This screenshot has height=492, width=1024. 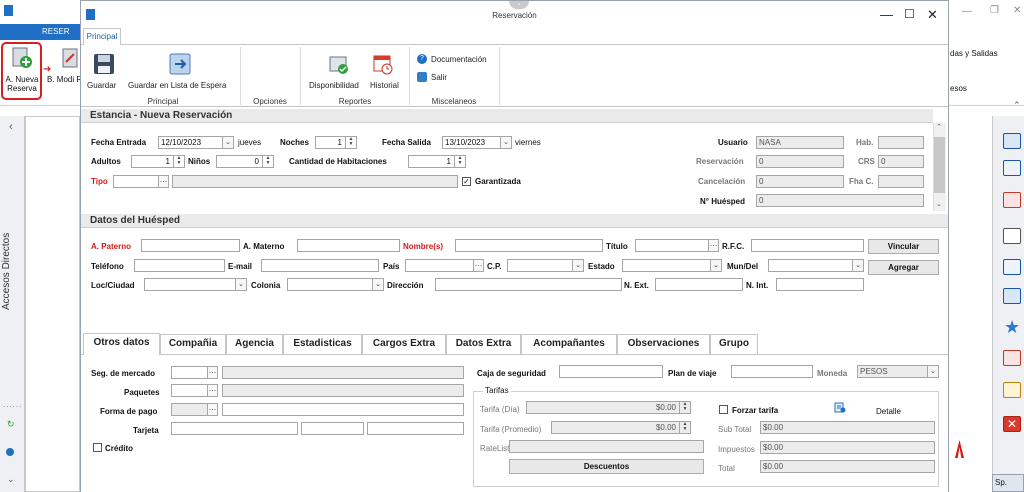 What do you see at coordinates (1012, 327) in the screenshot?
I see `star-icon: ★` at bounding box center [1012, 327].